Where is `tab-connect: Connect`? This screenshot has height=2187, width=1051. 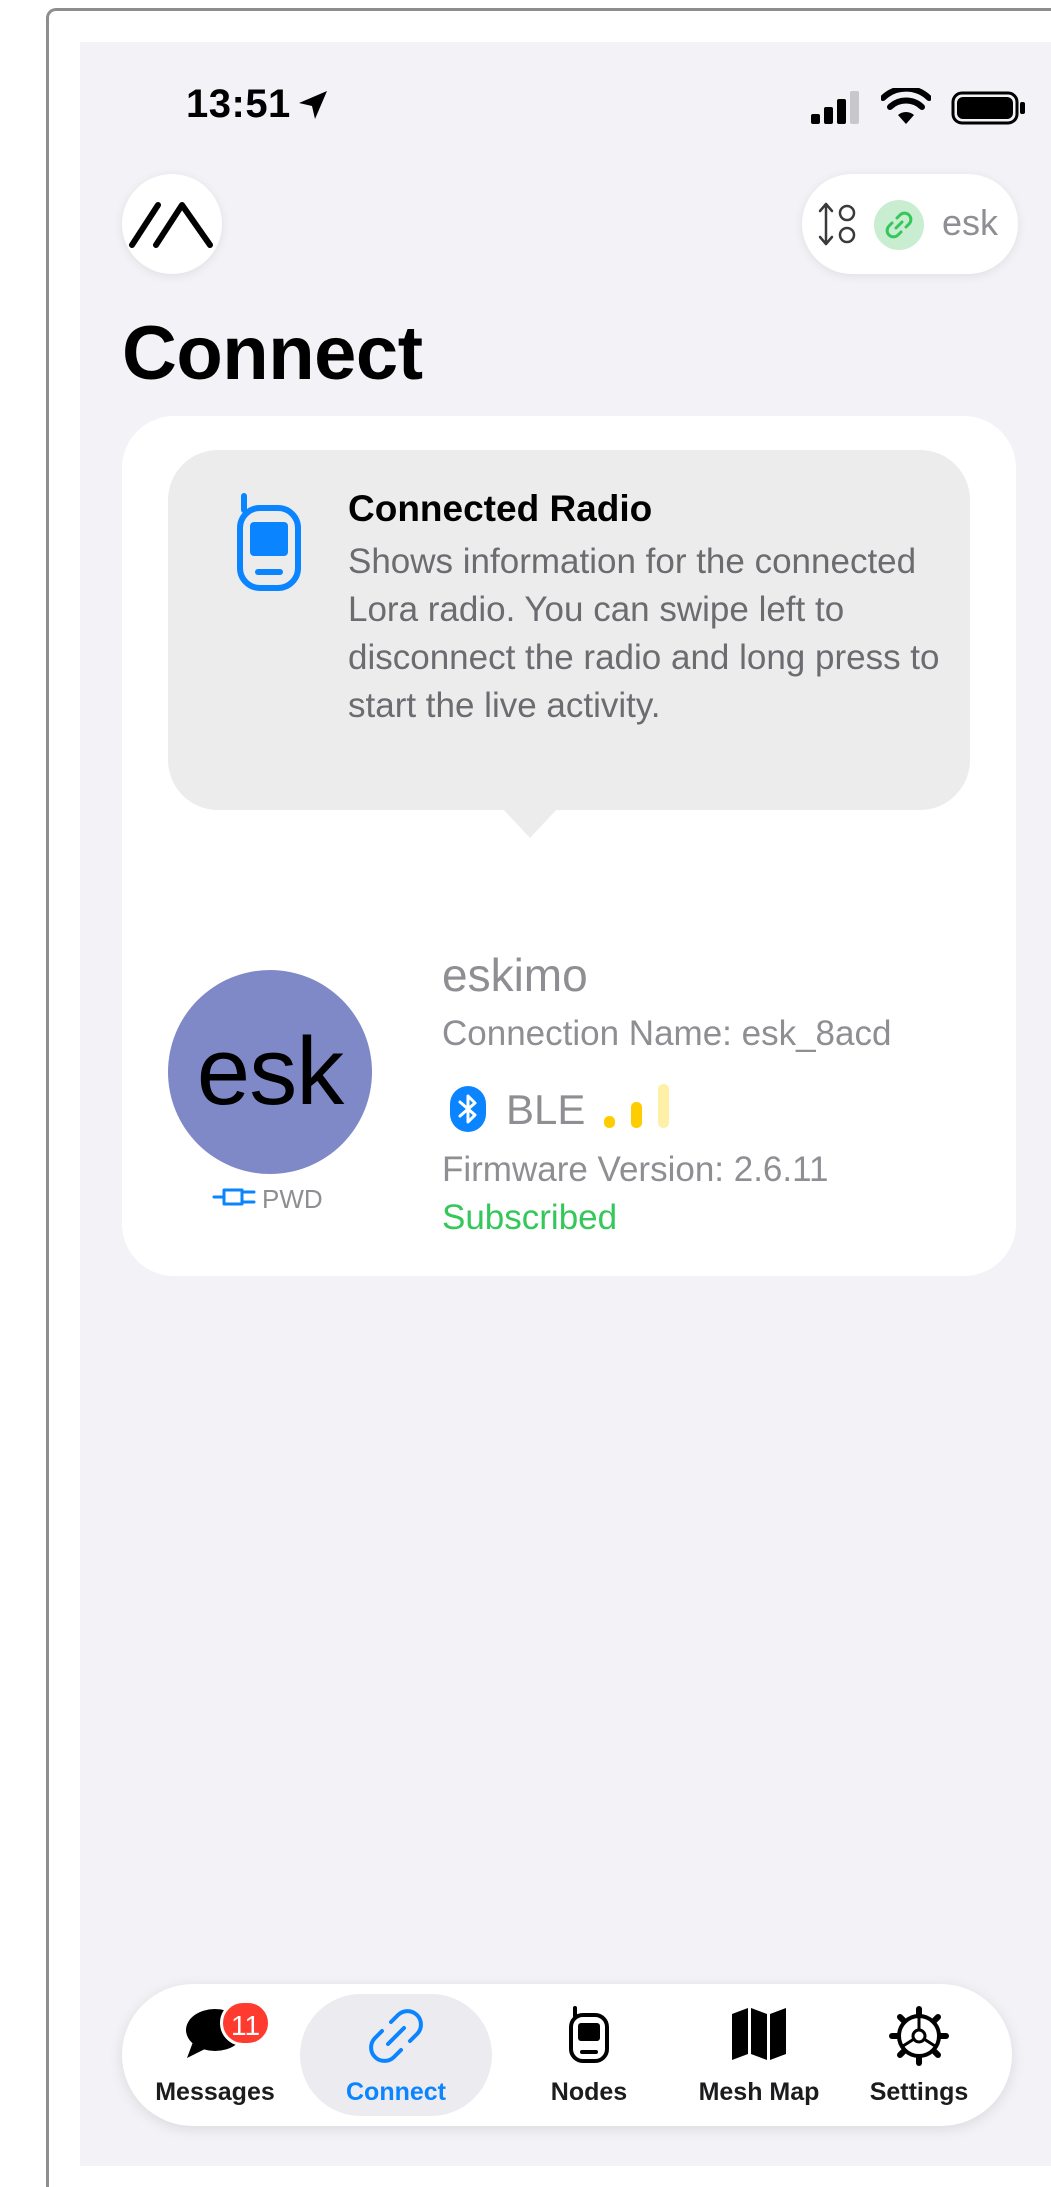
tab-connect: Connect is located at coordinates (396, 2055).